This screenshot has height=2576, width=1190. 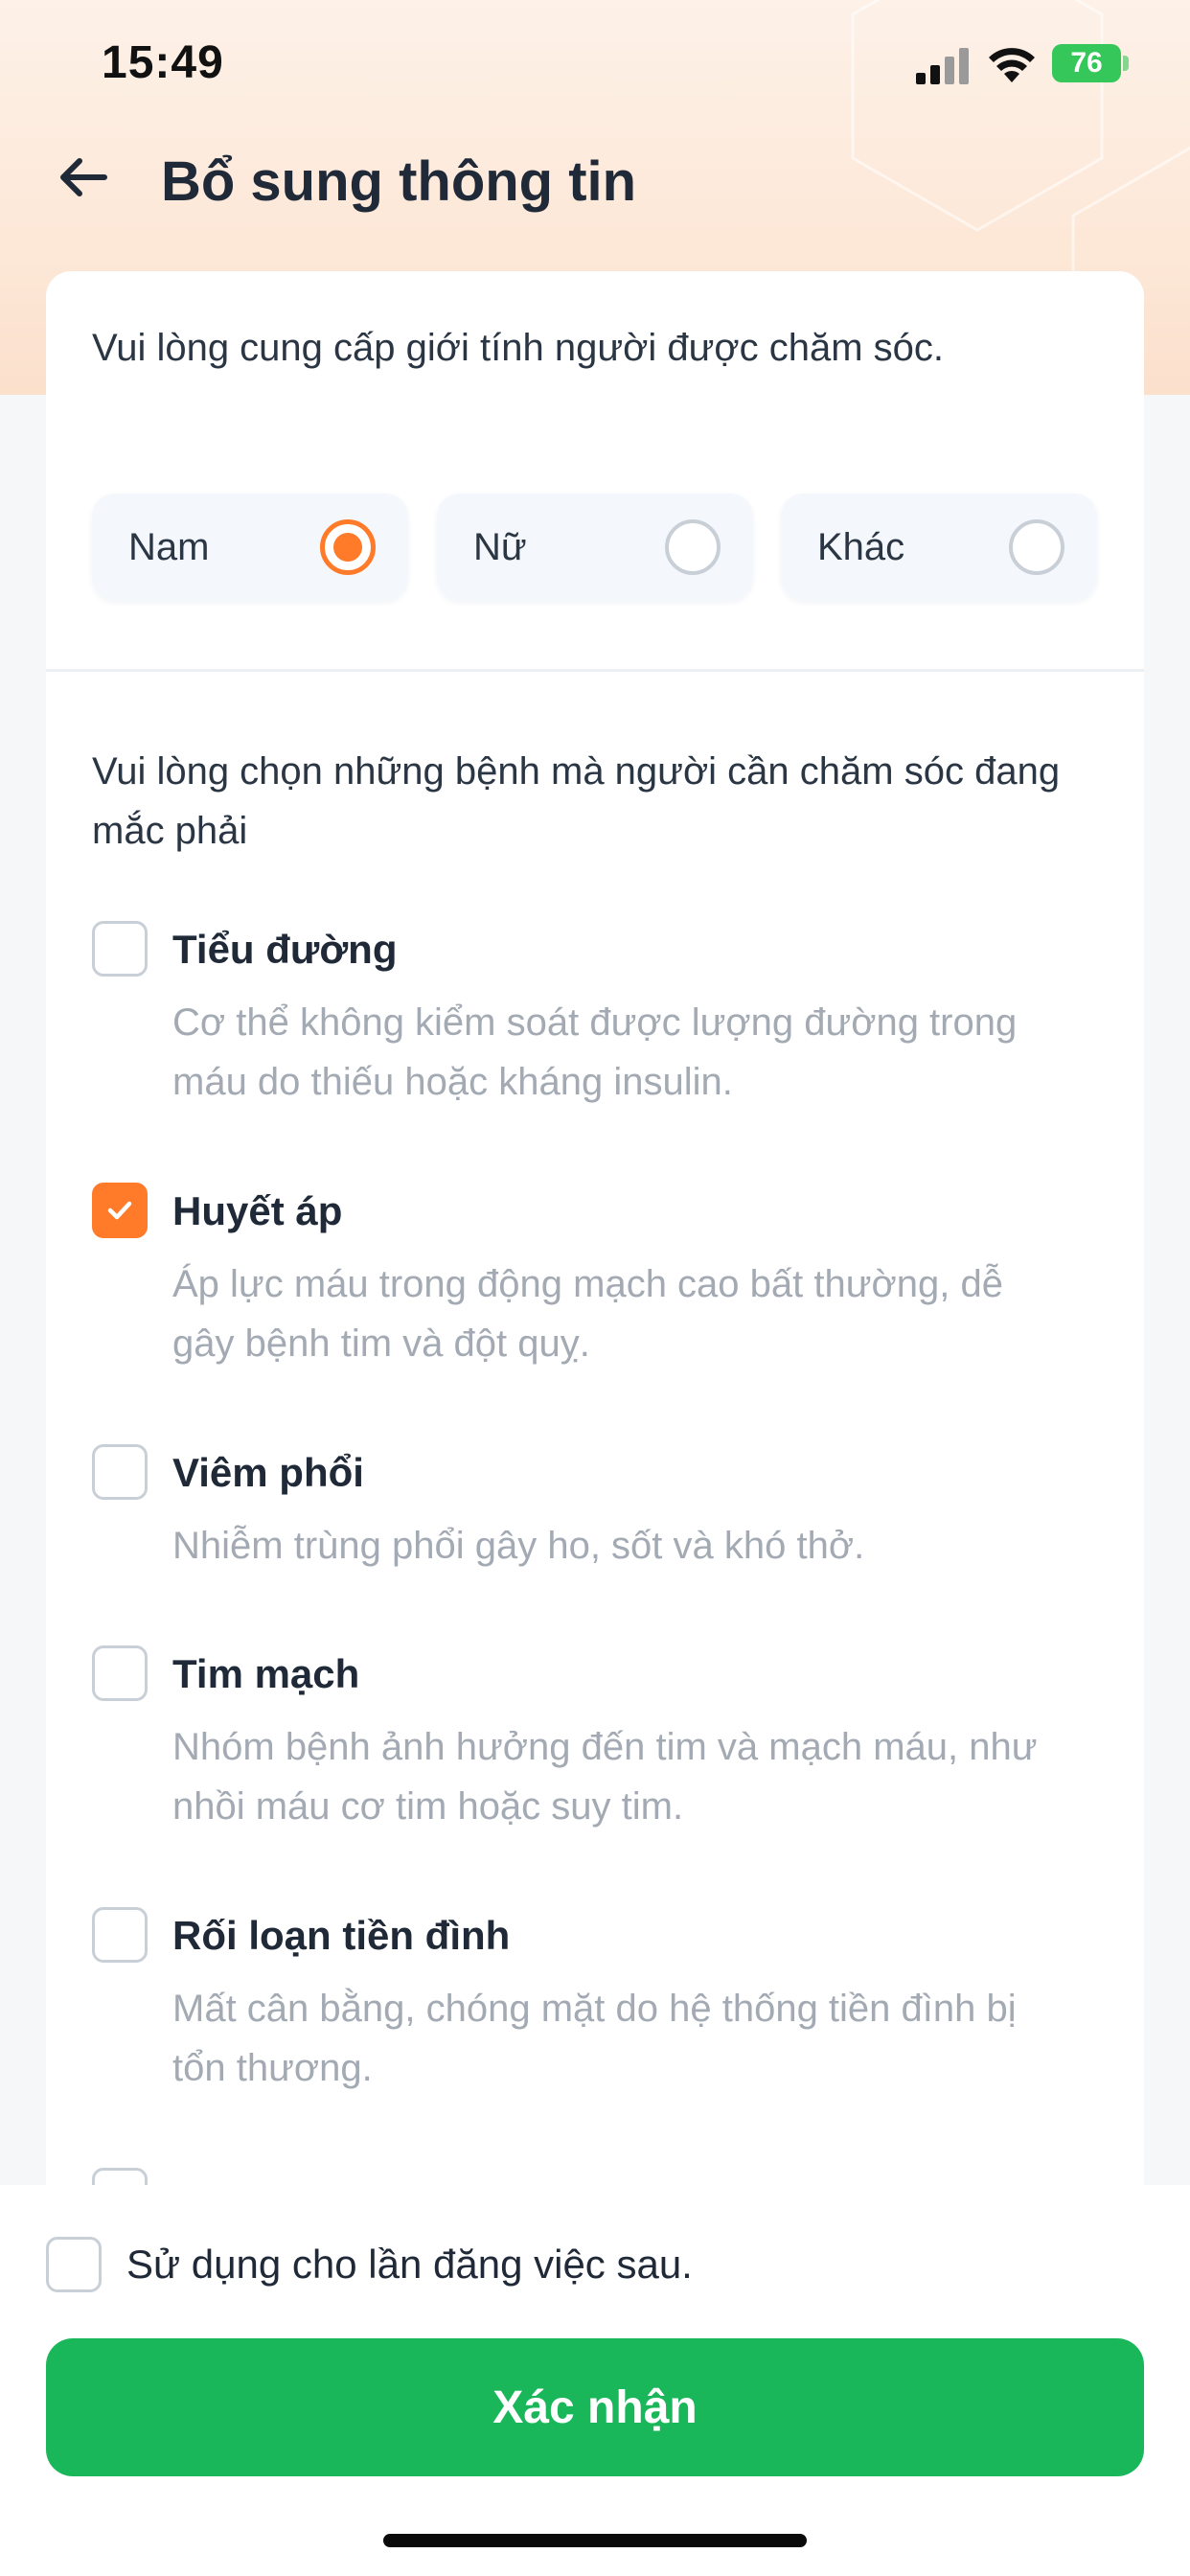 What do you see at coordinates (120, 1935) in the screenshot?
I see `checkbox-roi-loan-tien-dinh` at bounding box center [120, 1935].